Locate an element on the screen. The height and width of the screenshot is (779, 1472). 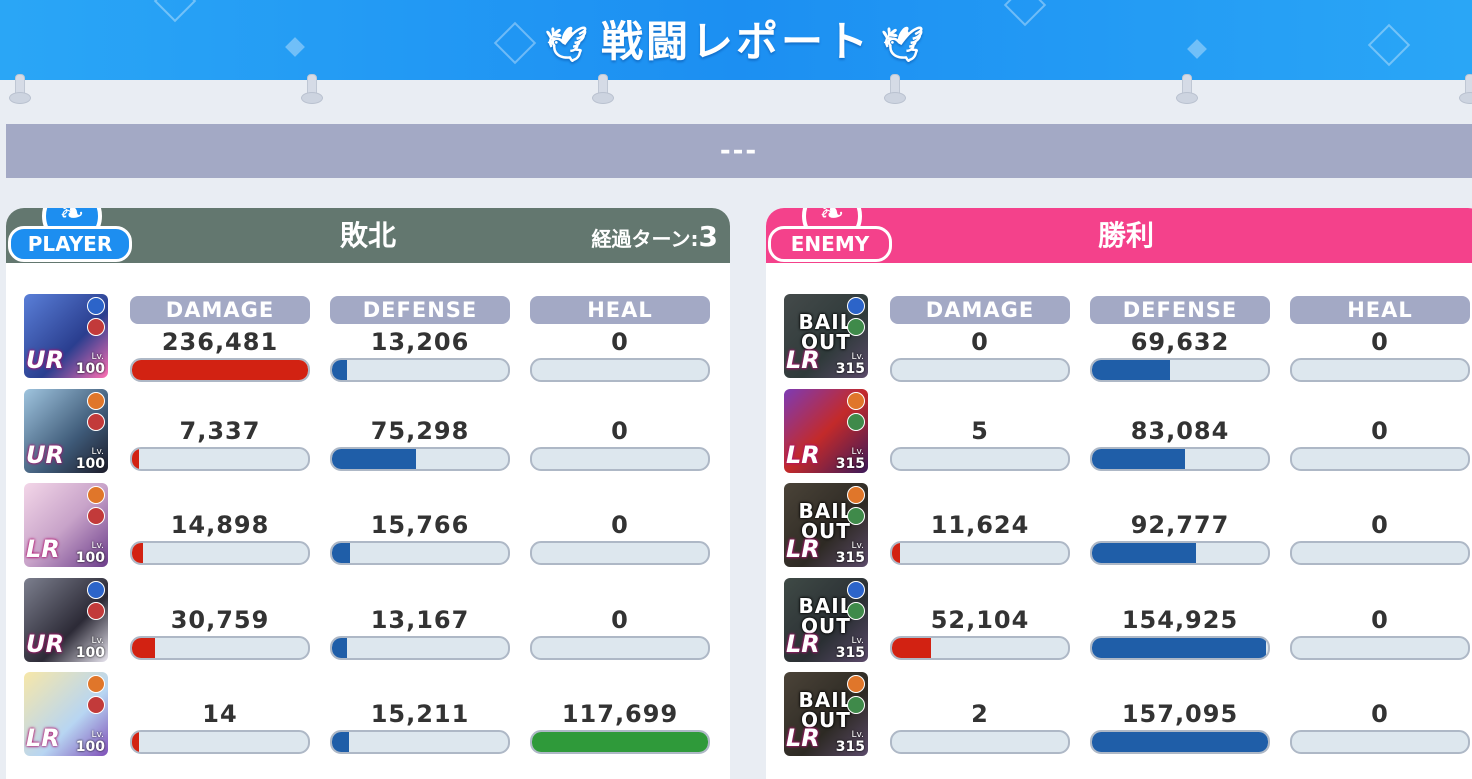
level-value: 315 is located at coordinates (850, 652).